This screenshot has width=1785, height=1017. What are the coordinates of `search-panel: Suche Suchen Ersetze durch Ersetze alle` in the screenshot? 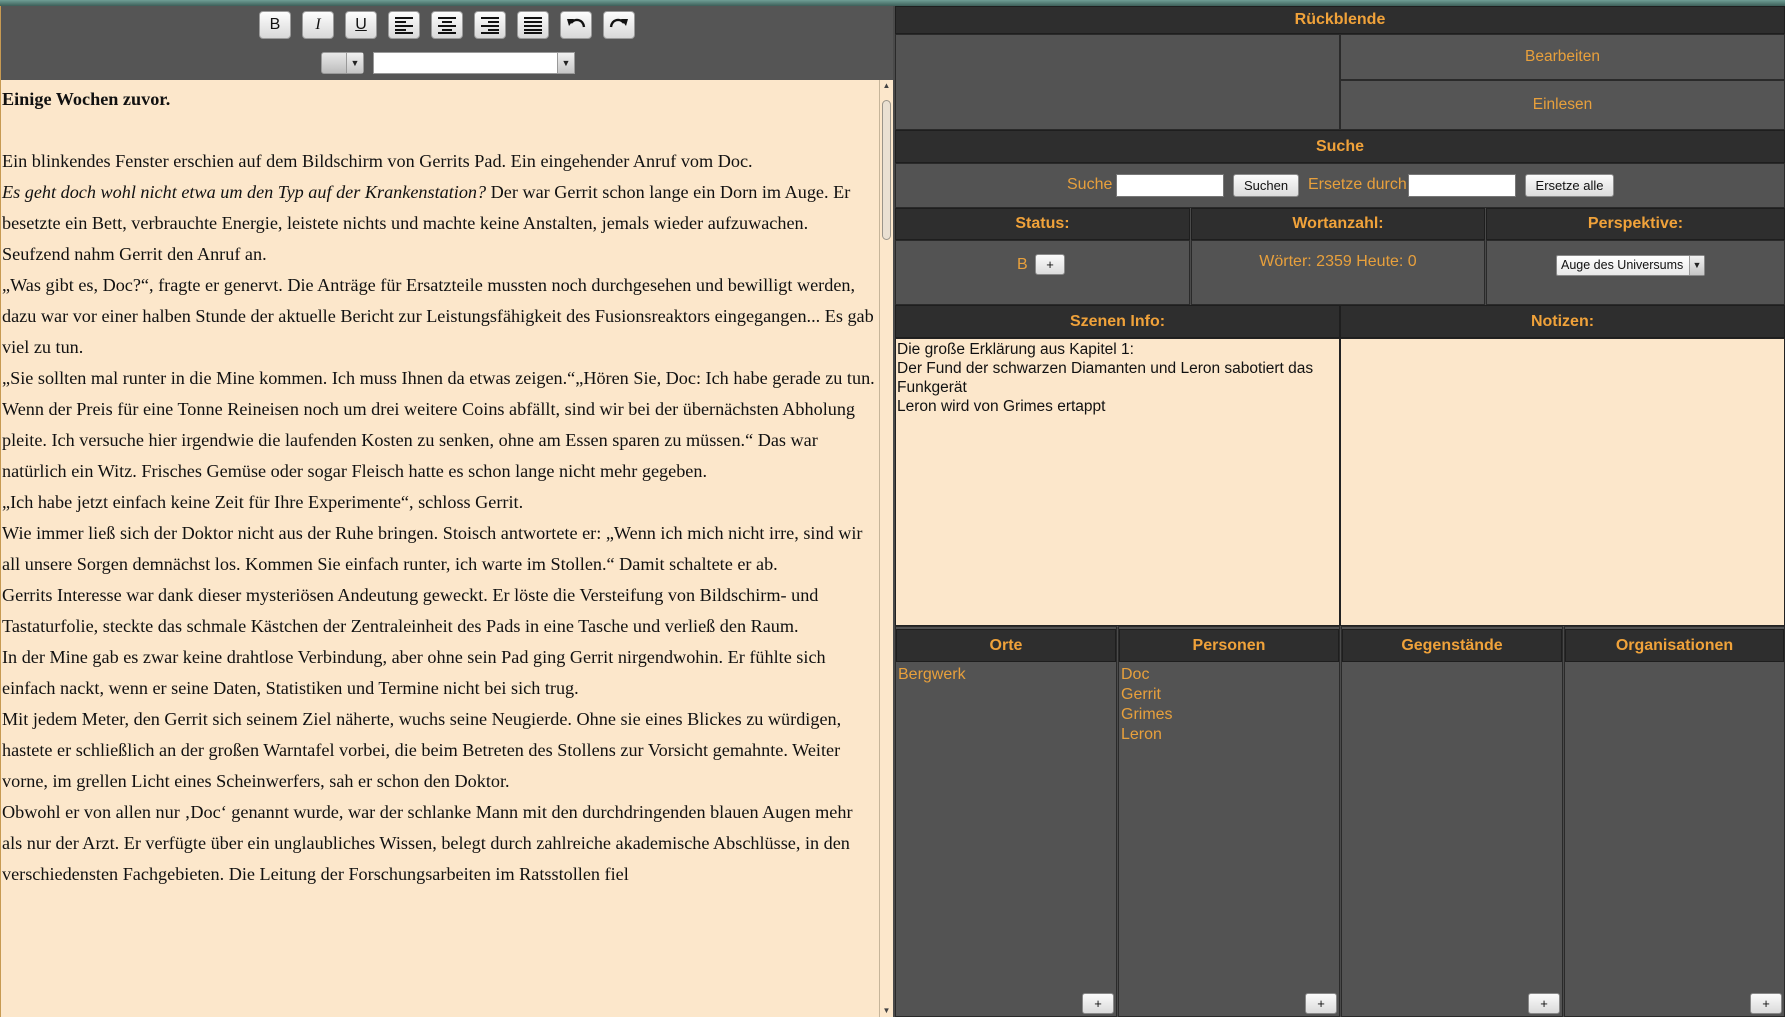 It's located at (1340, 185).